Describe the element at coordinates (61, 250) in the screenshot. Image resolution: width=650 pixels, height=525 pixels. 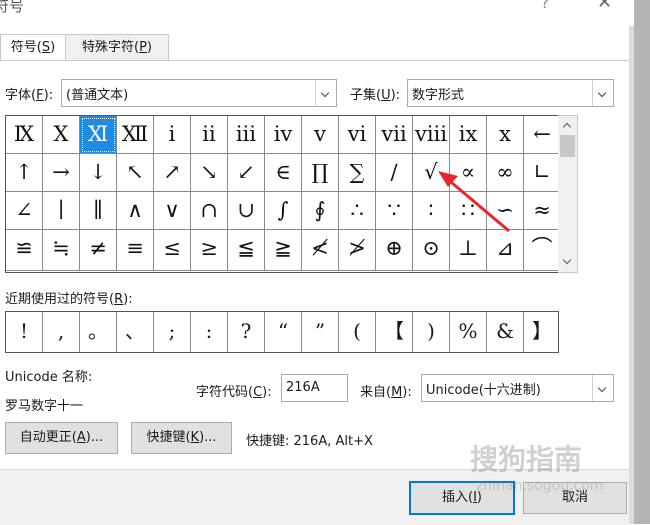
I see `symbol-cell: ≒` at that location.